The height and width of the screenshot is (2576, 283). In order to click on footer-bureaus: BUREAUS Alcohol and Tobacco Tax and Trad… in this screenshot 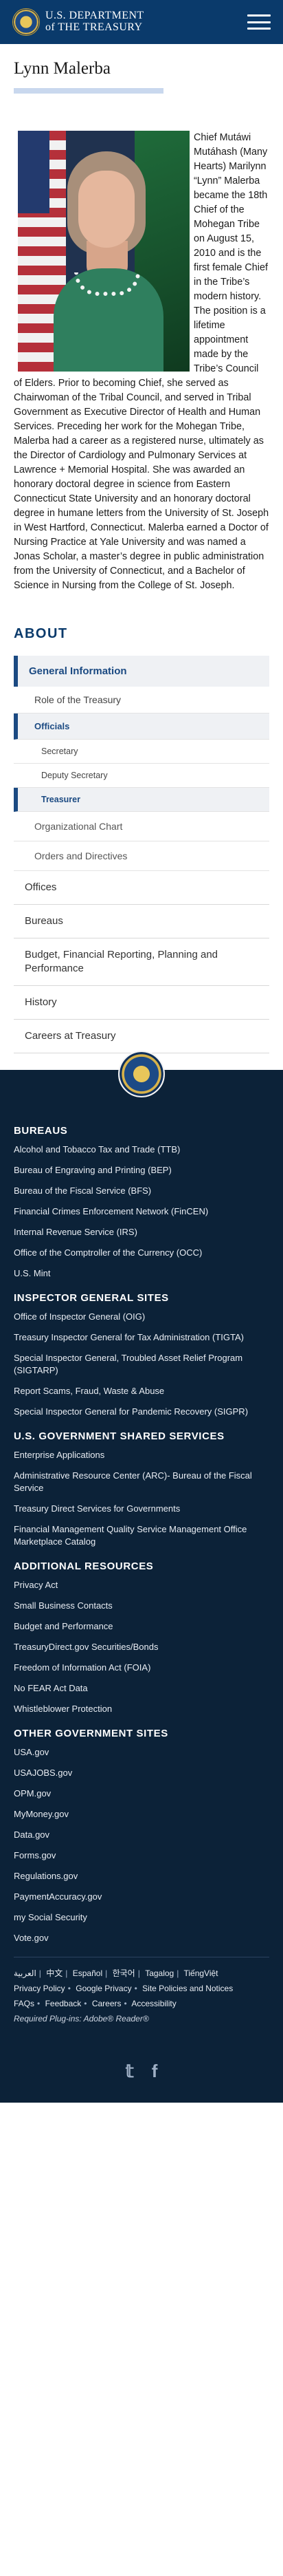, I will do `click(141, 1202)`.